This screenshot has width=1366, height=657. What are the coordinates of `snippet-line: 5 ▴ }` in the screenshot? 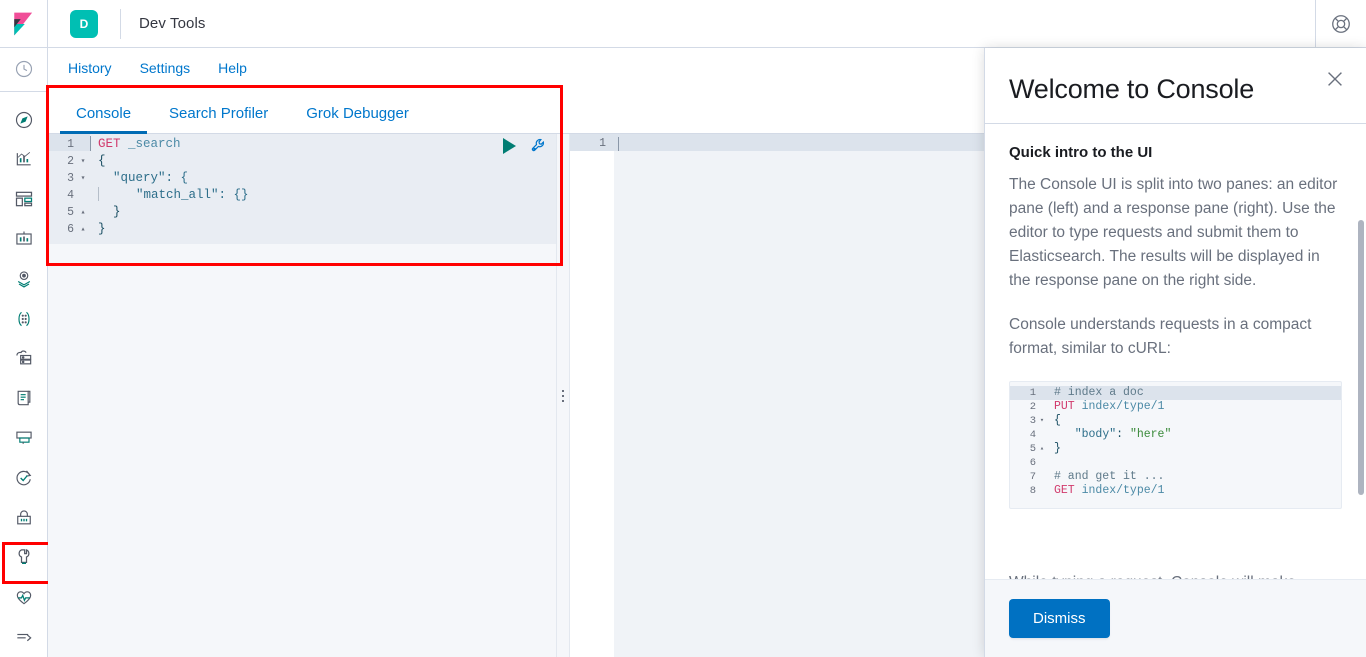 It's located at (1175, 449).